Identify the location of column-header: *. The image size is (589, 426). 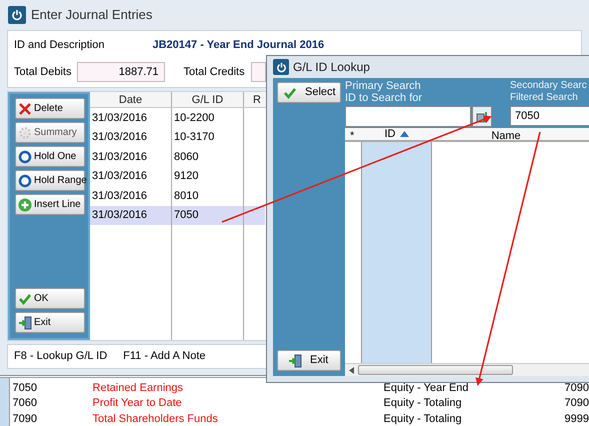
(353, 134).